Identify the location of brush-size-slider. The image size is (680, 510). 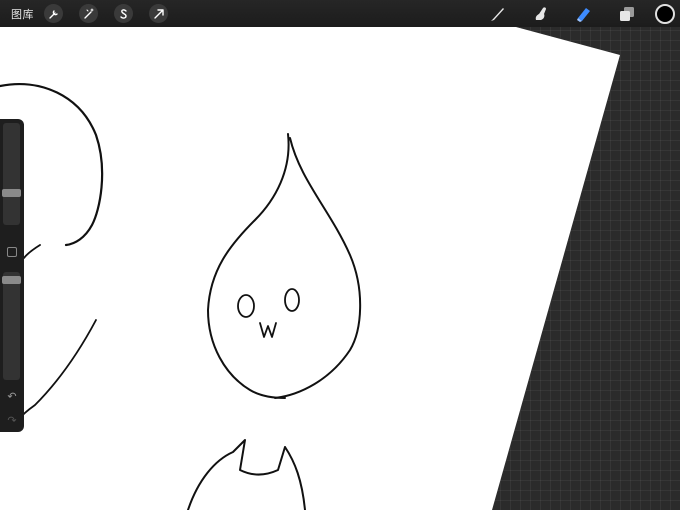
(11, 174).